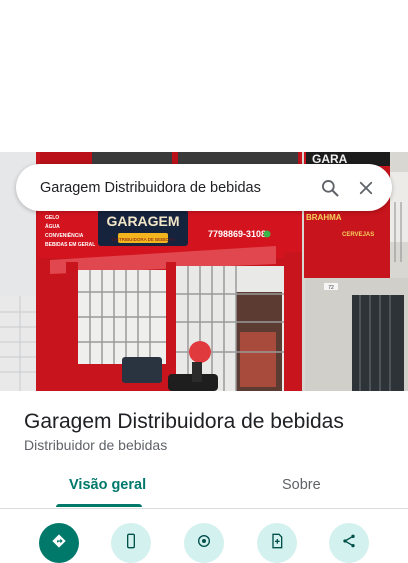 The height and width of the screenshot is (563, 408). What do you see at coordinates (52, 218) in the screenshot?
I see `sign-list-item: GELO` at bounding box center [52, 218].